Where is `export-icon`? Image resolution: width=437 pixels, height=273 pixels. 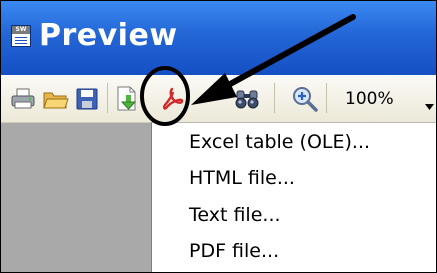
export-icon is located at coordinates (127, 99).